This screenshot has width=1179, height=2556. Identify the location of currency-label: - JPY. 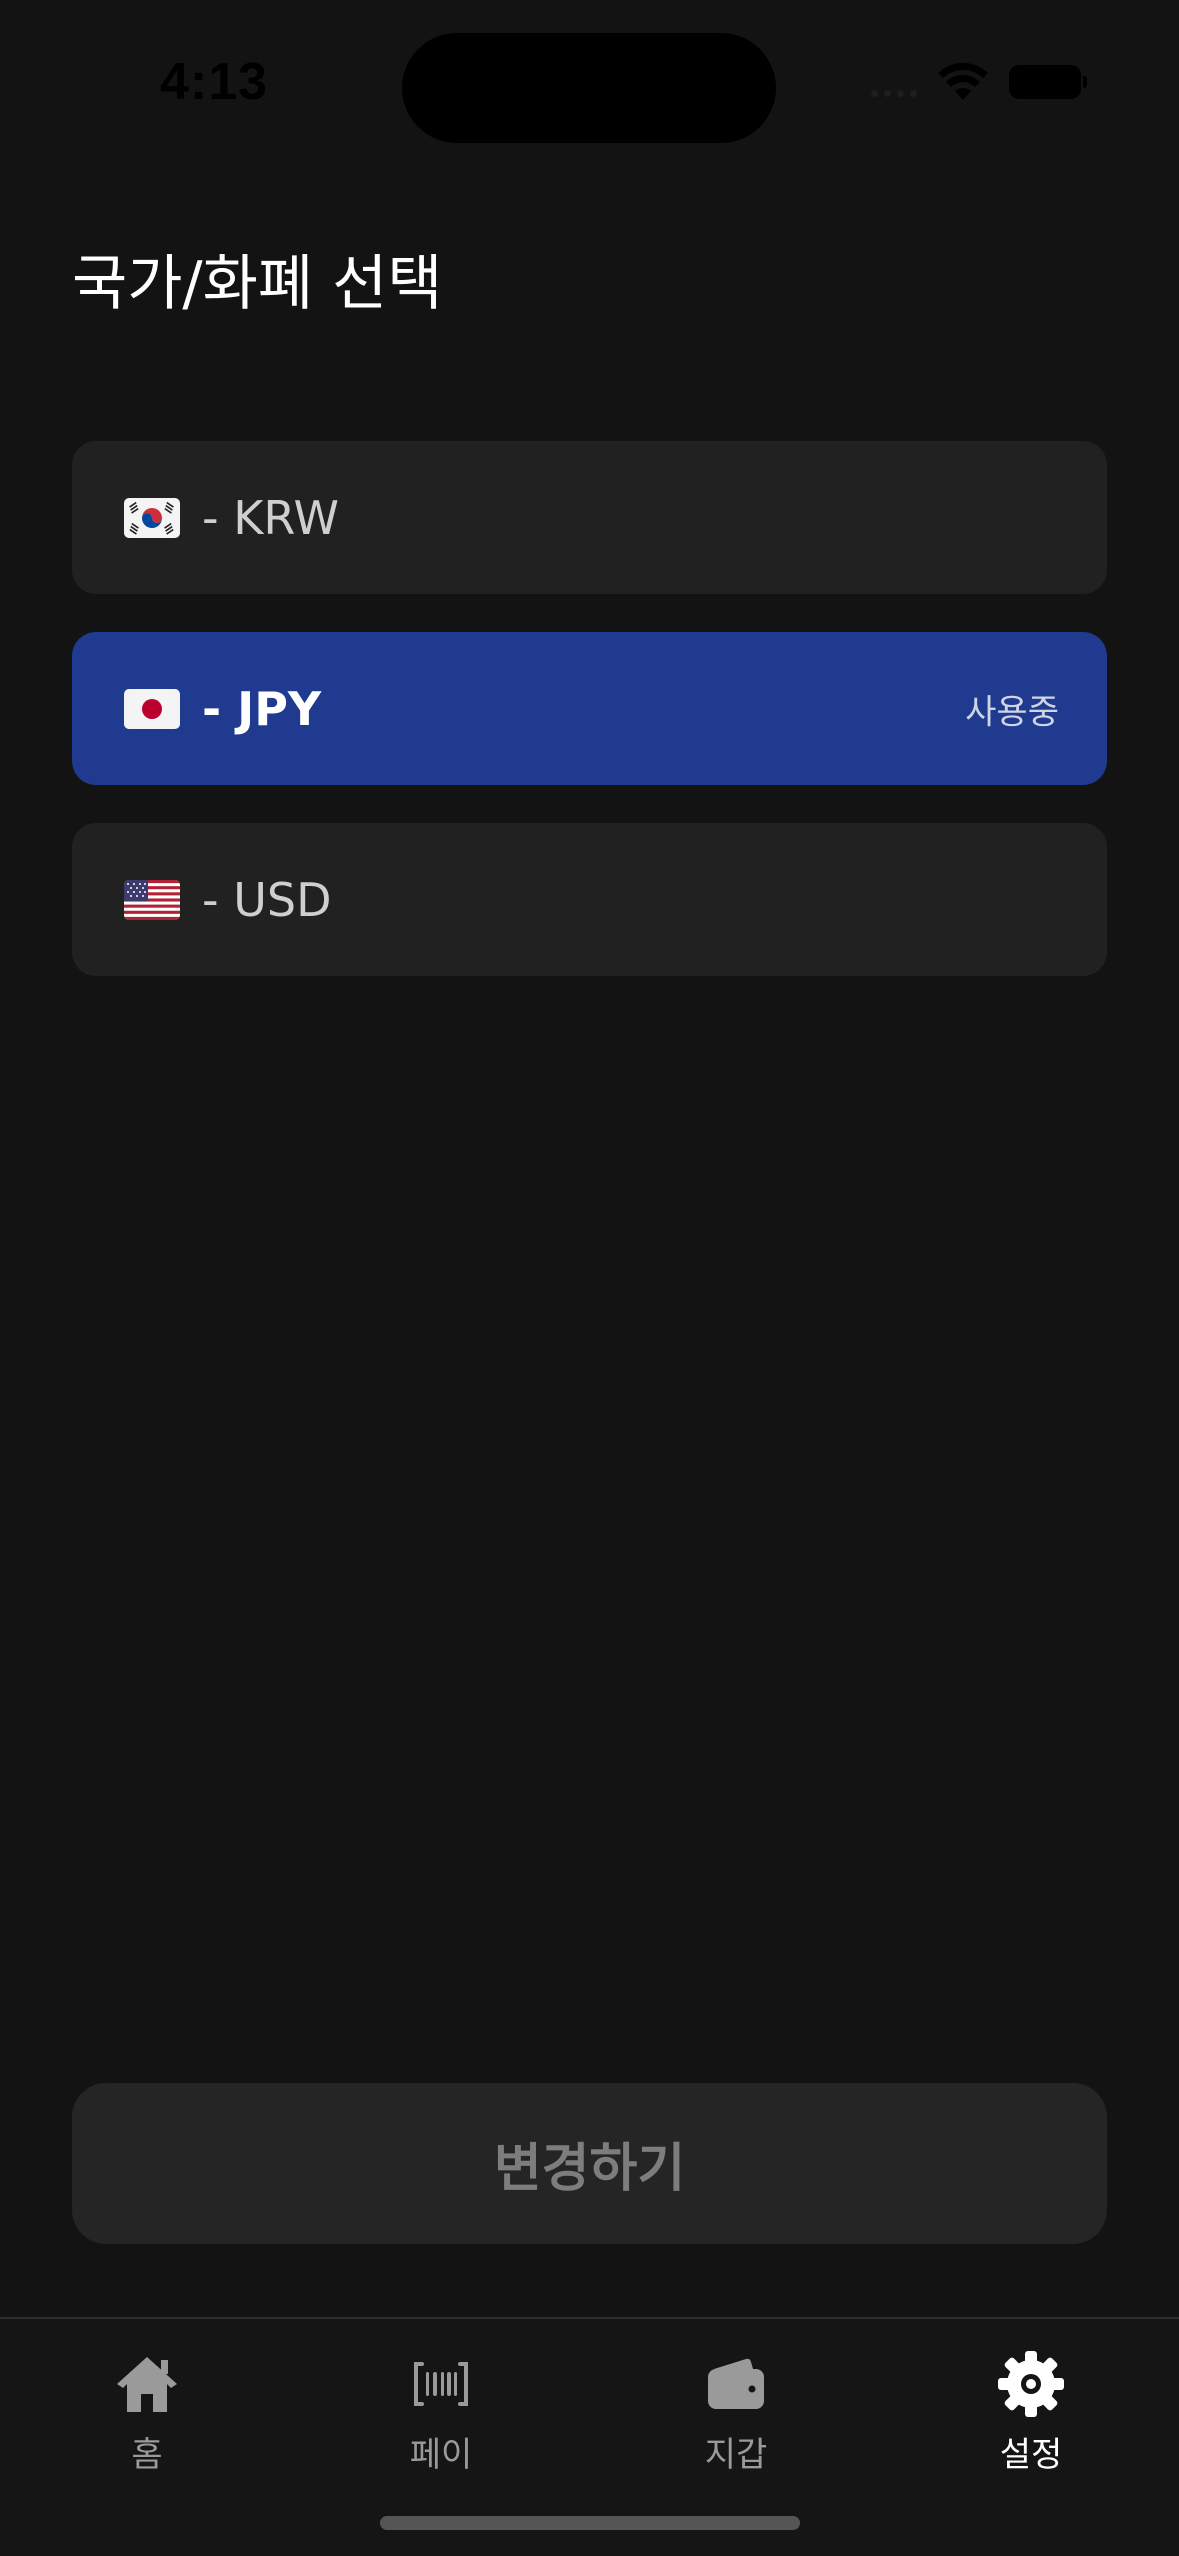
(262, 708).